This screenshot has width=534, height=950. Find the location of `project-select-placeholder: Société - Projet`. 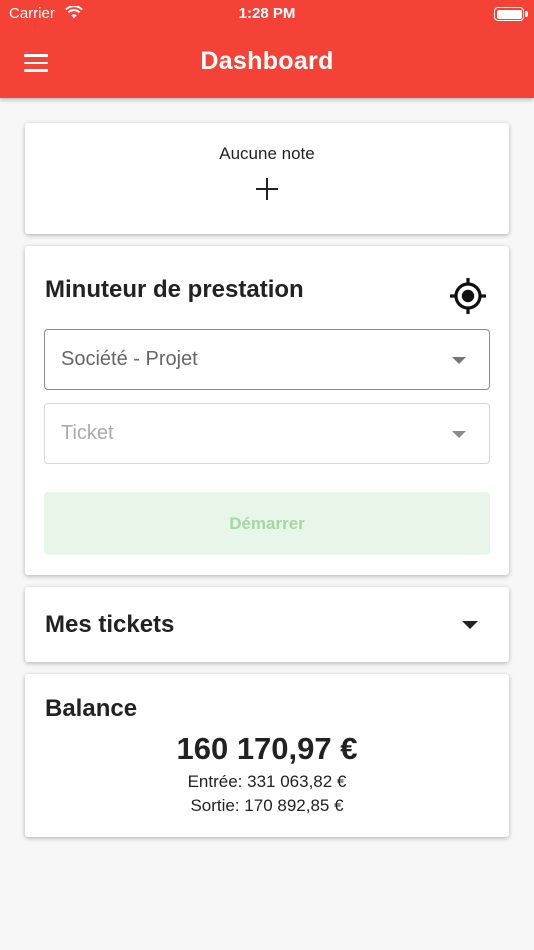

project-select-placeholder: Société - Projet is located at coordinates (129, 359).